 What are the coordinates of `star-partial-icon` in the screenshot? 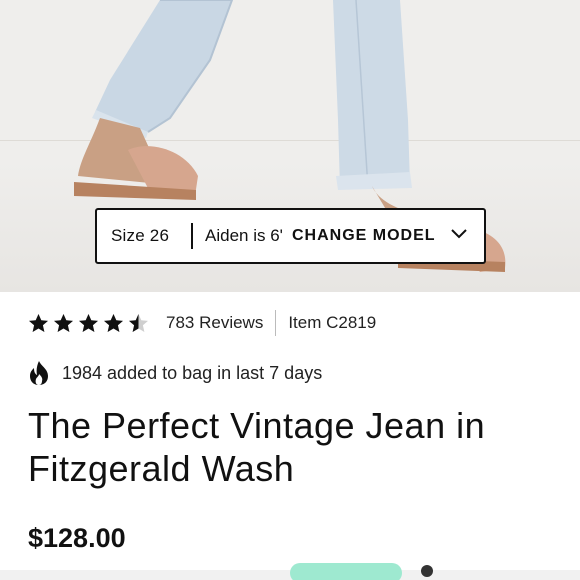 It's located at (138, 323).